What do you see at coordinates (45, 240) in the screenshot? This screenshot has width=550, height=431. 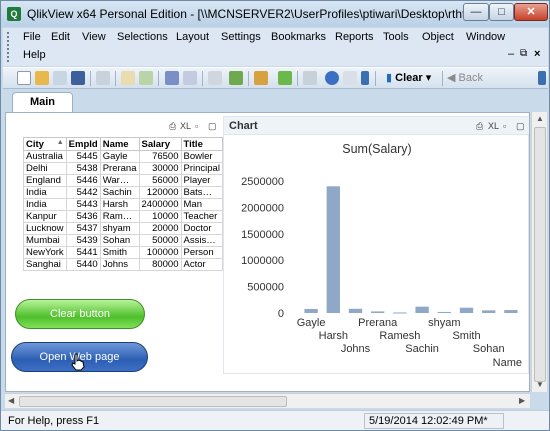 I see `cell: Mumbai` at bounding box center [45, 240].